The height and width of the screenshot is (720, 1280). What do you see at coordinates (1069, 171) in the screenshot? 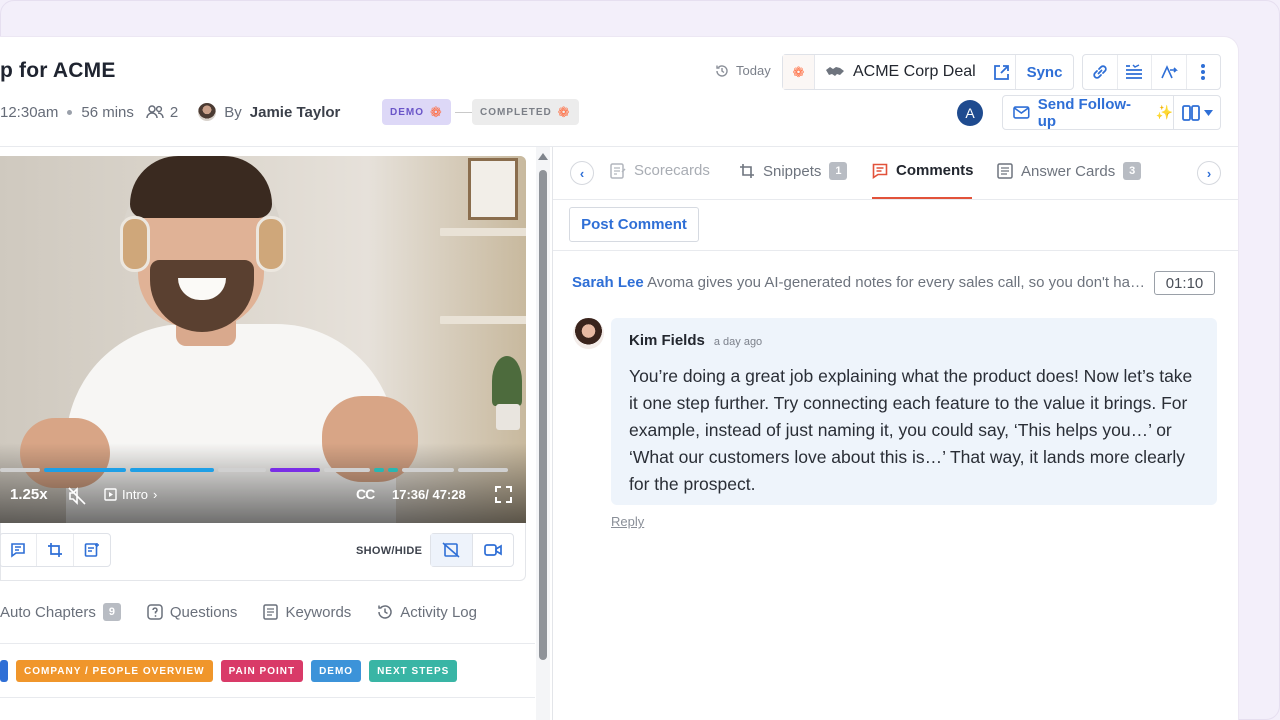
I see `tab-answer-cards: Answer Cards 3` at bounding box center [1069, 171].